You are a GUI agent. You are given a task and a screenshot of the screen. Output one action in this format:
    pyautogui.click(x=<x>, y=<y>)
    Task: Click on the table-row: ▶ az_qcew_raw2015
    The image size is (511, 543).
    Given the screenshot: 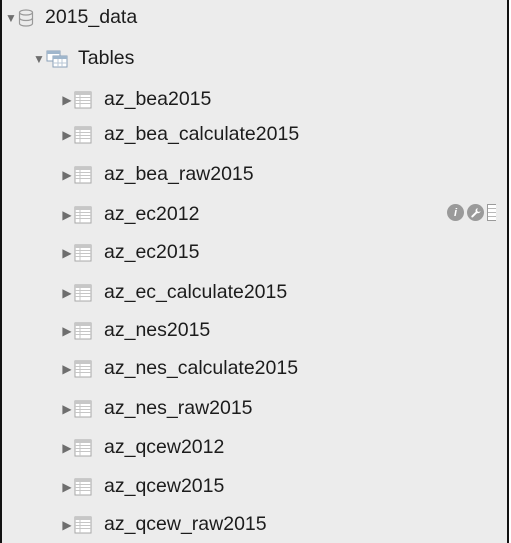 What is the action you would take?
    pyautogui.click(x=163, y=525)
    